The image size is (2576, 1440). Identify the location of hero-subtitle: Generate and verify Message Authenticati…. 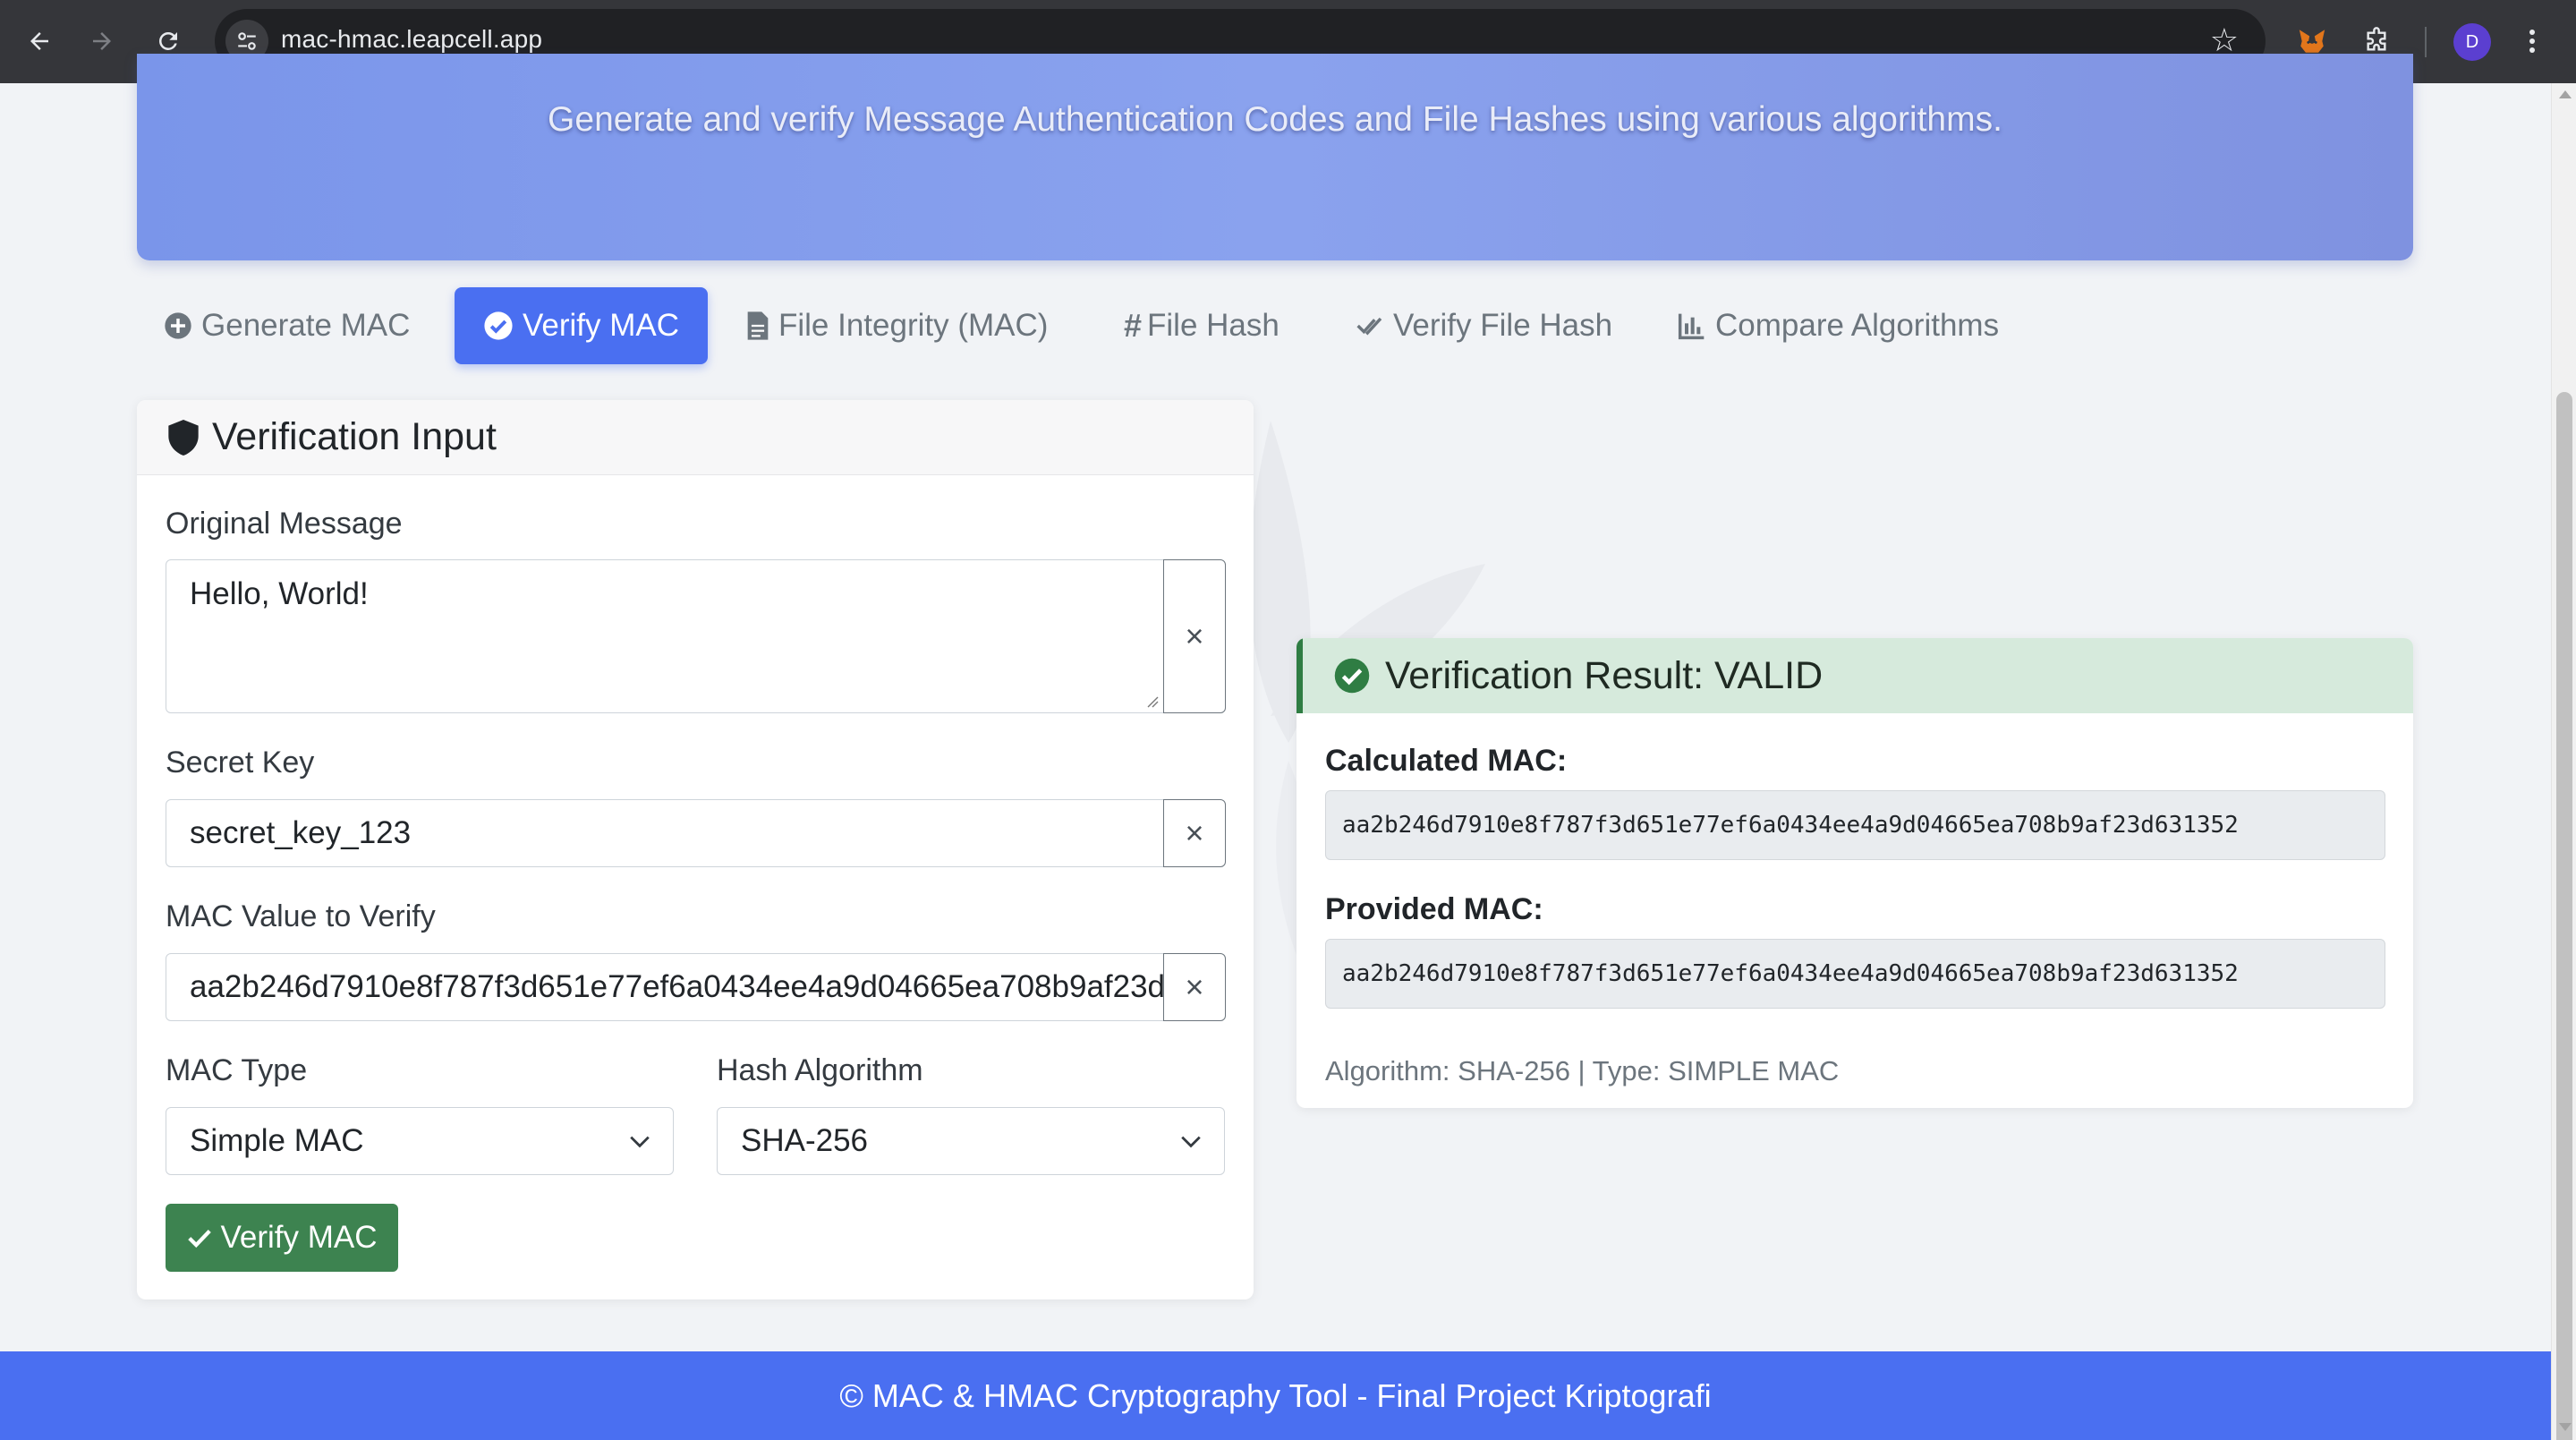
(1275, 119).